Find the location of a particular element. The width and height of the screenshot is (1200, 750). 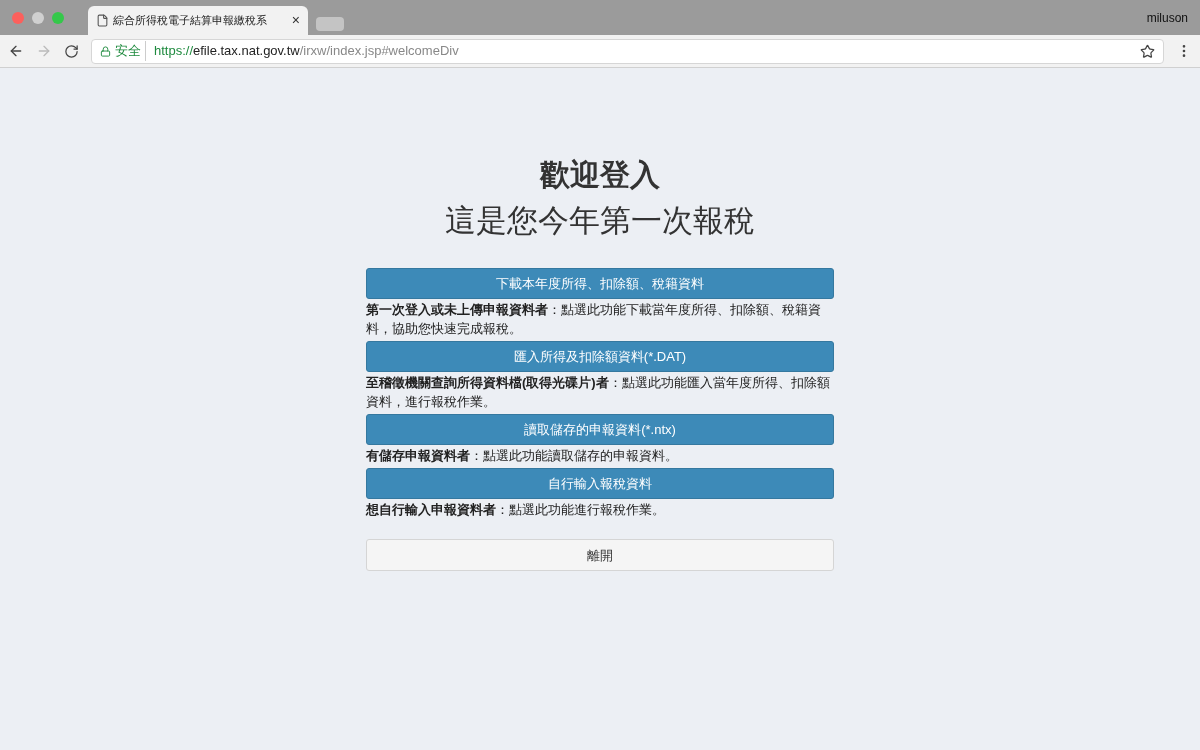

tab-close-button: × is located at coordinates (295, 20).